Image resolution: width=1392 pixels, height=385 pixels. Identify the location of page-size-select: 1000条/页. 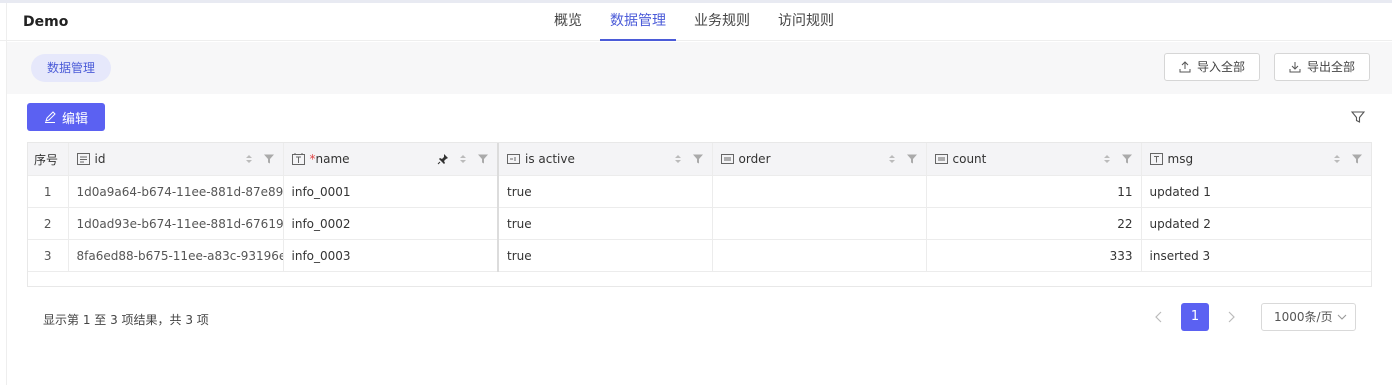
(1308, 317).